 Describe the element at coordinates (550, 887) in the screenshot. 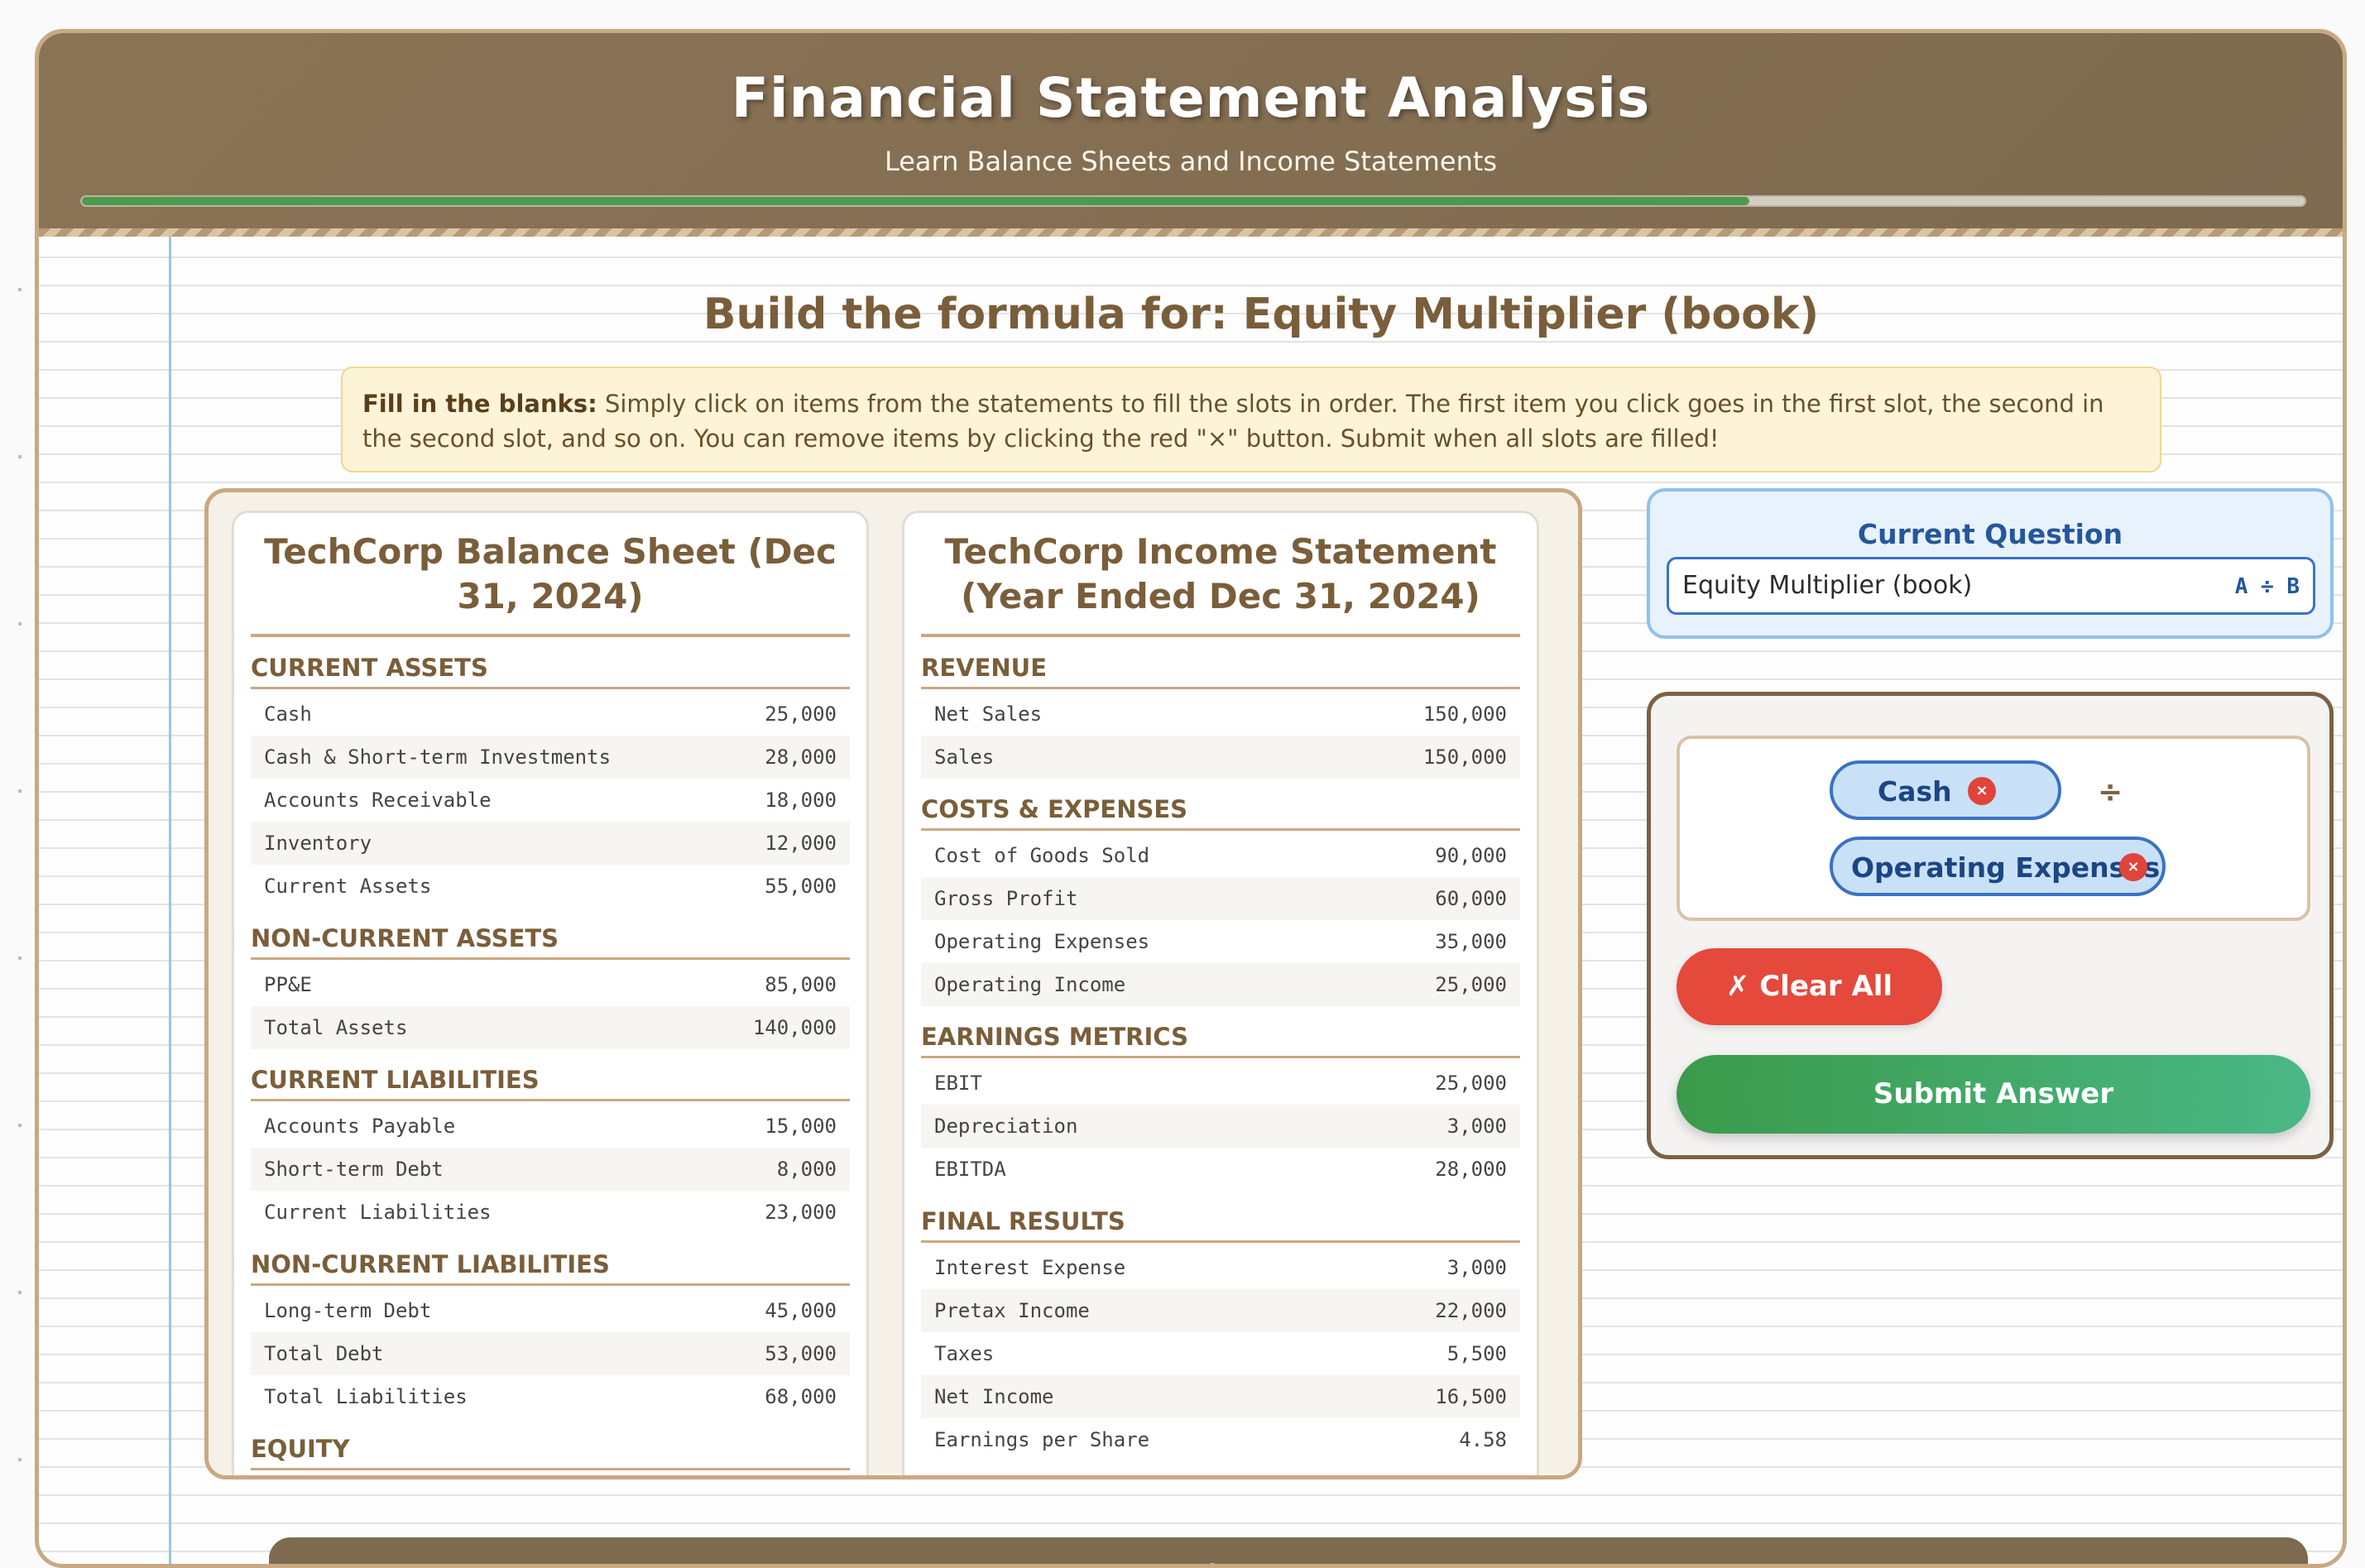

I see `statement-item-current-assets: Current Assets 55,000` at that location.